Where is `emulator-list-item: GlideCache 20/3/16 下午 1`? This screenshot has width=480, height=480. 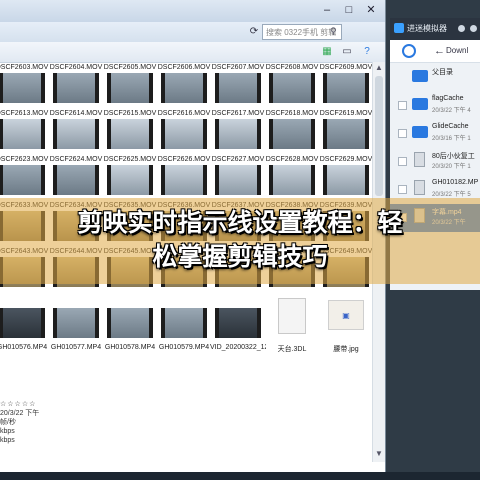 emulator-list-item: GlideCache 20/3/16 下午 1 is located at coordinates (435, 134).